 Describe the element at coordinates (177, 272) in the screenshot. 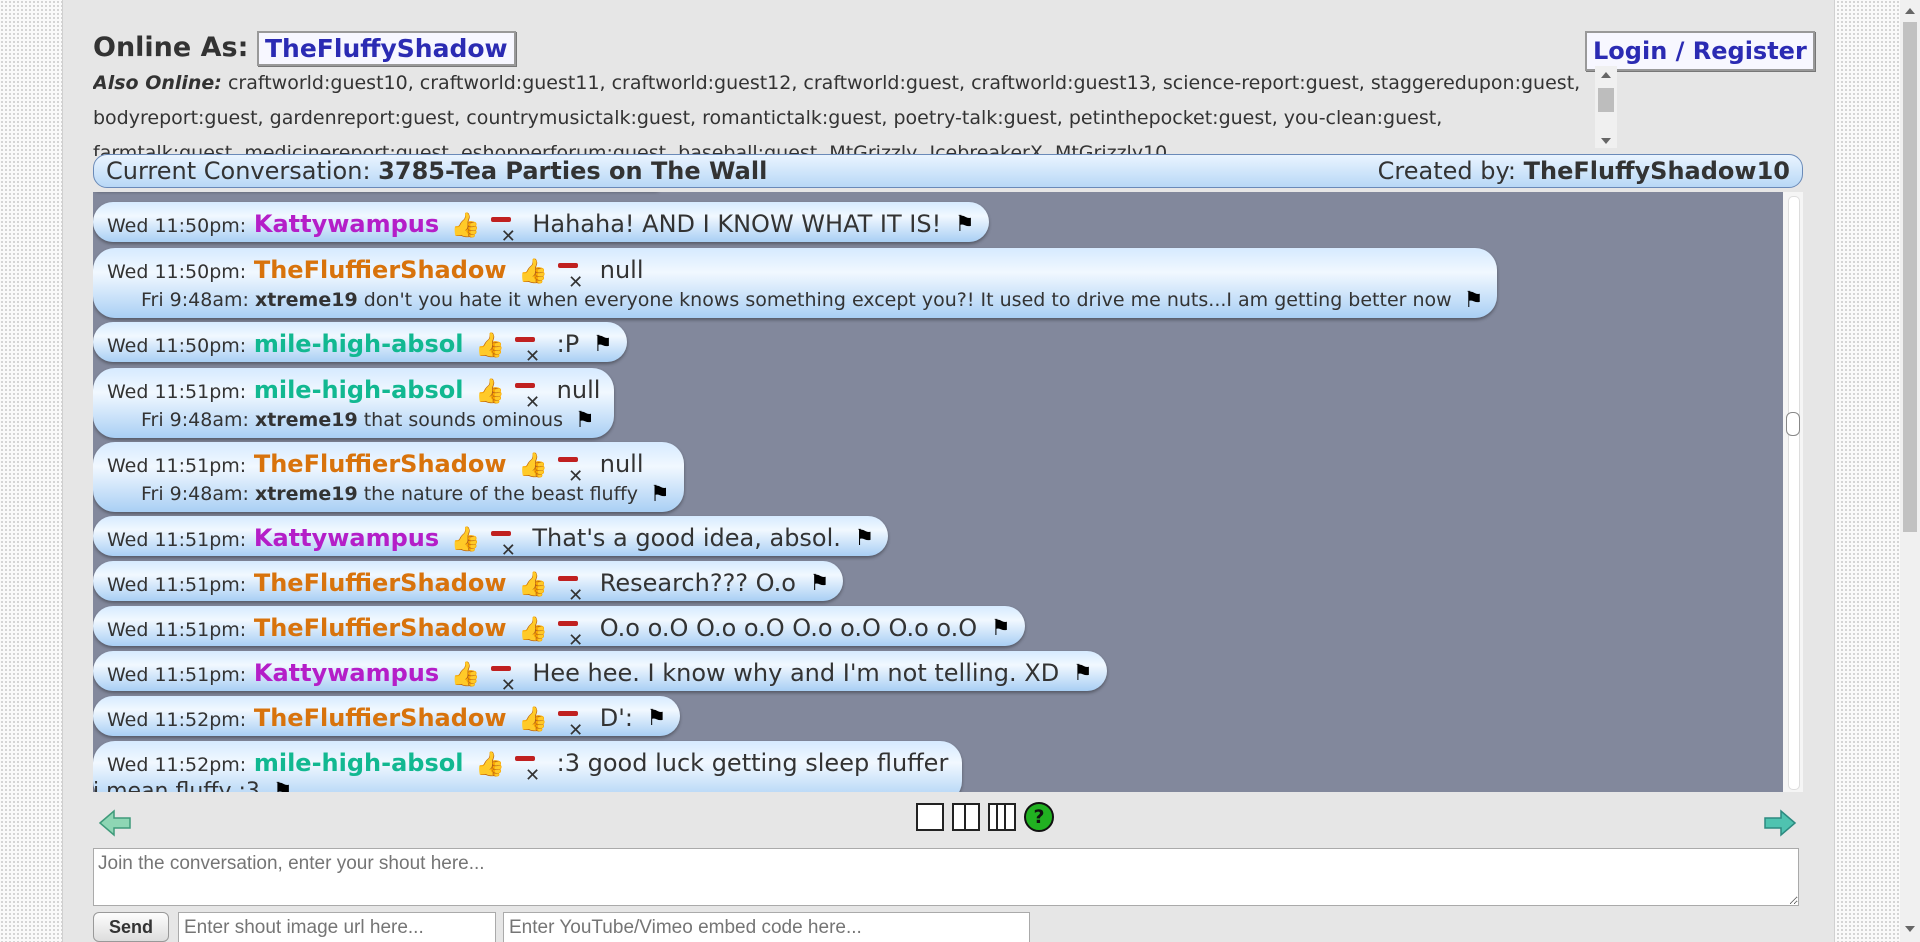

I see `message-time: Wed 11:50pm:` at that location.